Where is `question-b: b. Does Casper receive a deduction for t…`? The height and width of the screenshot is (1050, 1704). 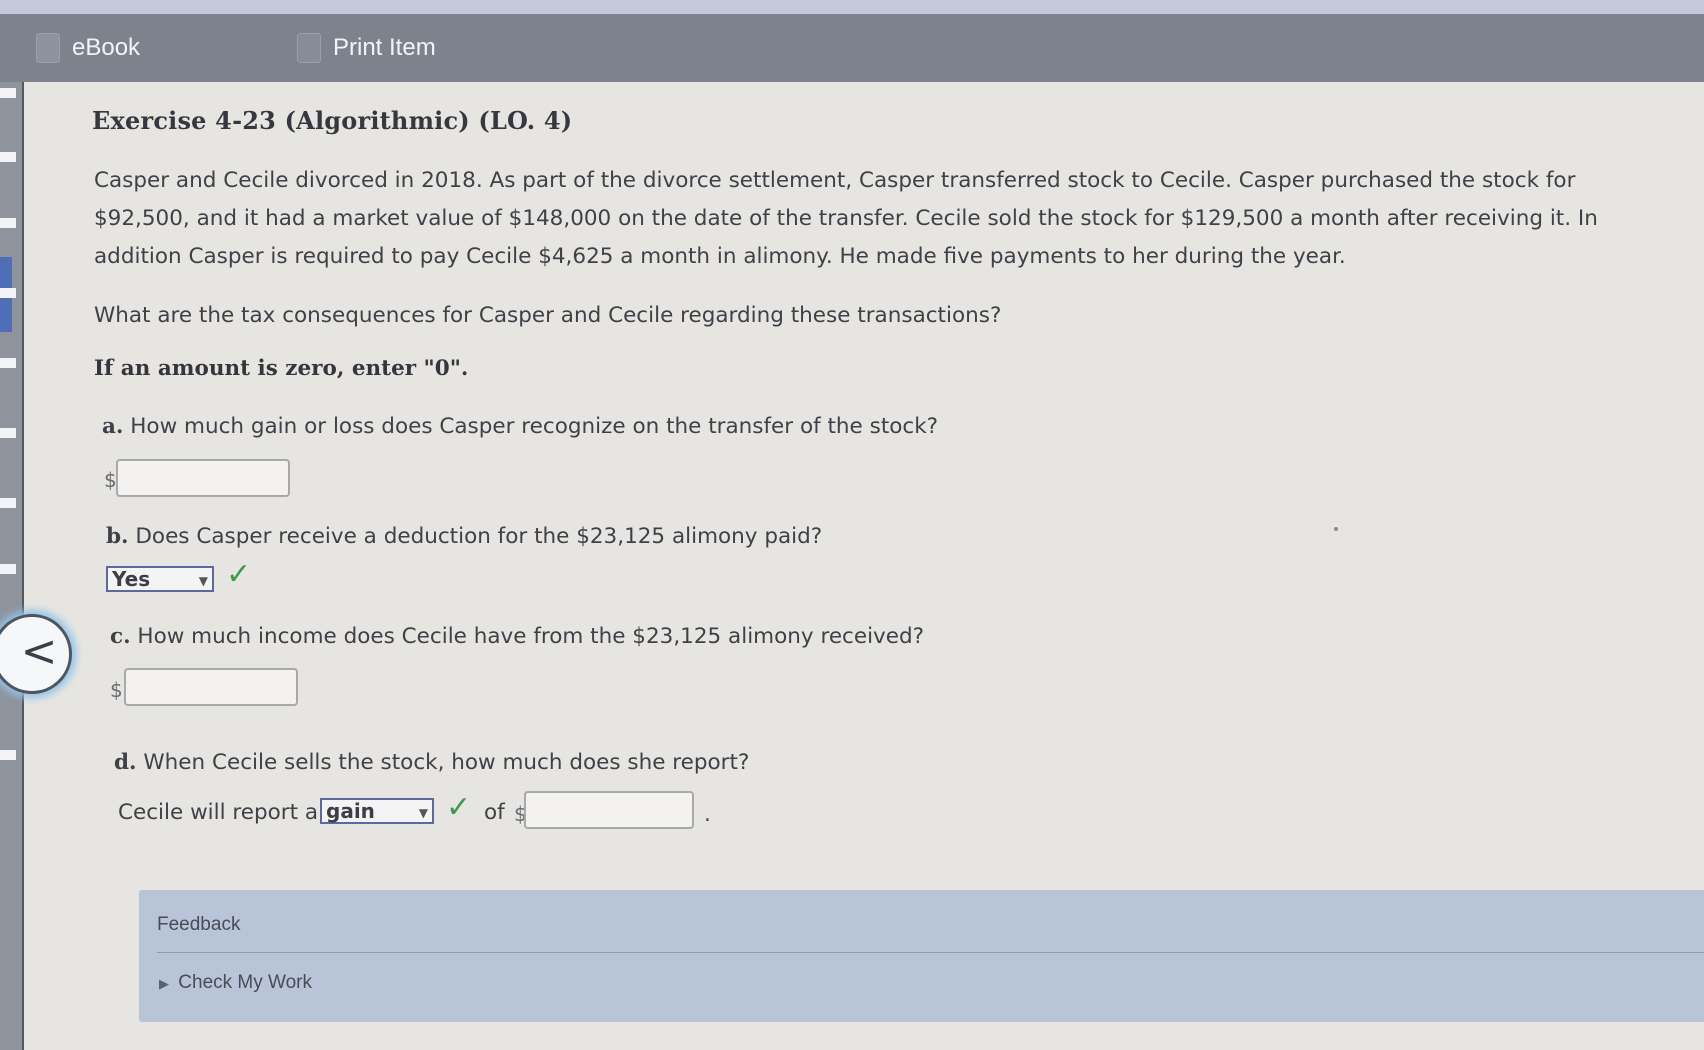 question-b: b. Does Casper receive a deduction for t… is located at coordinates (464, 536).